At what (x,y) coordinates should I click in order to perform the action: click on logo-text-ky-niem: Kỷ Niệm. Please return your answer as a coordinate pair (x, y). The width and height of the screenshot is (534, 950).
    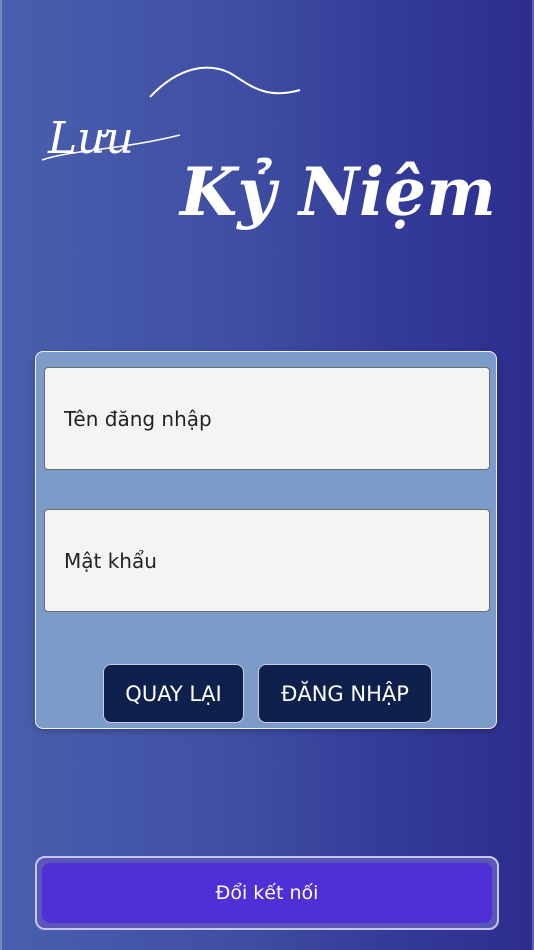
    Looking at the image, I should click on (337, 192).